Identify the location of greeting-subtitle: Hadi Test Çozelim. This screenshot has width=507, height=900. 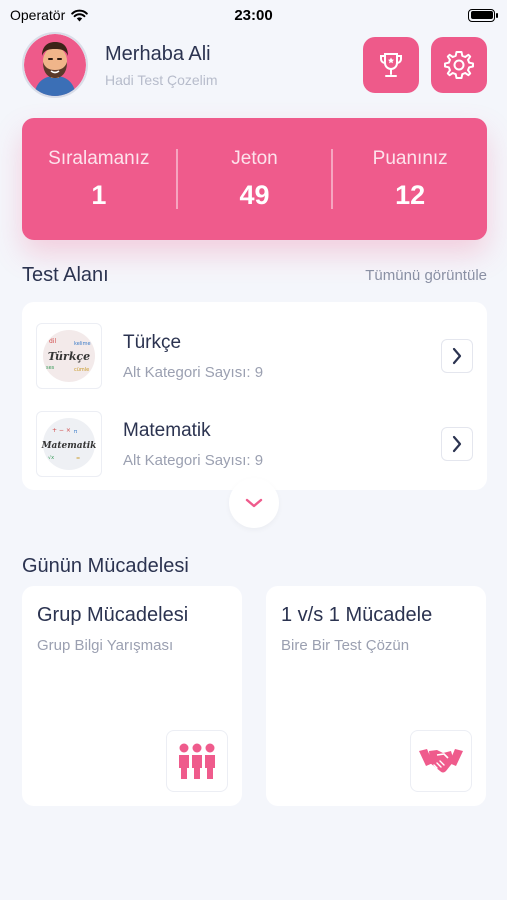
(161, 79).